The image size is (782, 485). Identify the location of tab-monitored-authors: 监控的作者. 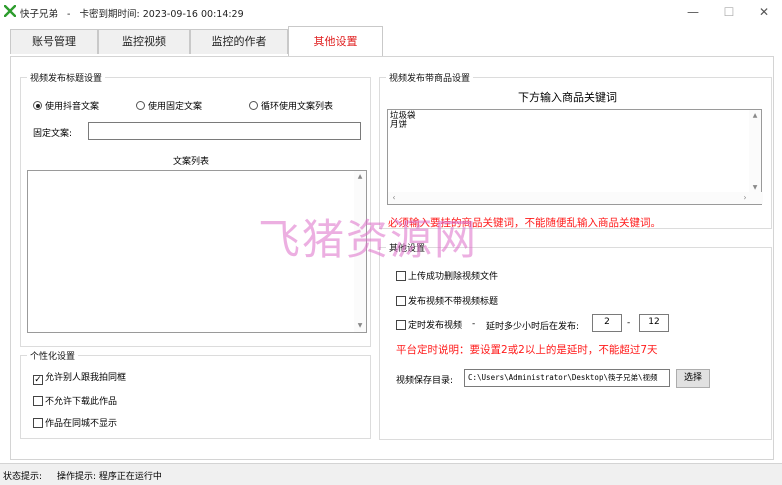
(239, 41).